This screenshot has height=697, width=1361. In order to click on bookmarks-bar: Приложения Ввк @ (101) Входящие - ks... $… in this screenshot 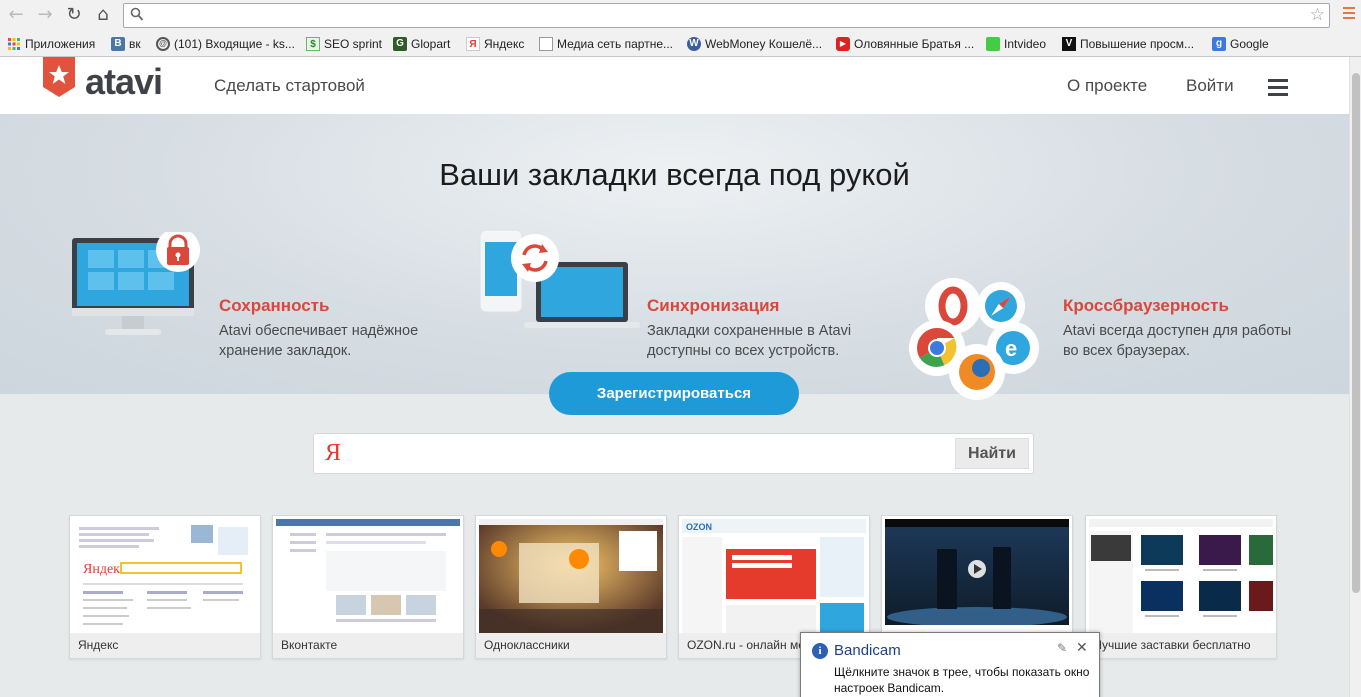, I will do `click(680, 44)`.